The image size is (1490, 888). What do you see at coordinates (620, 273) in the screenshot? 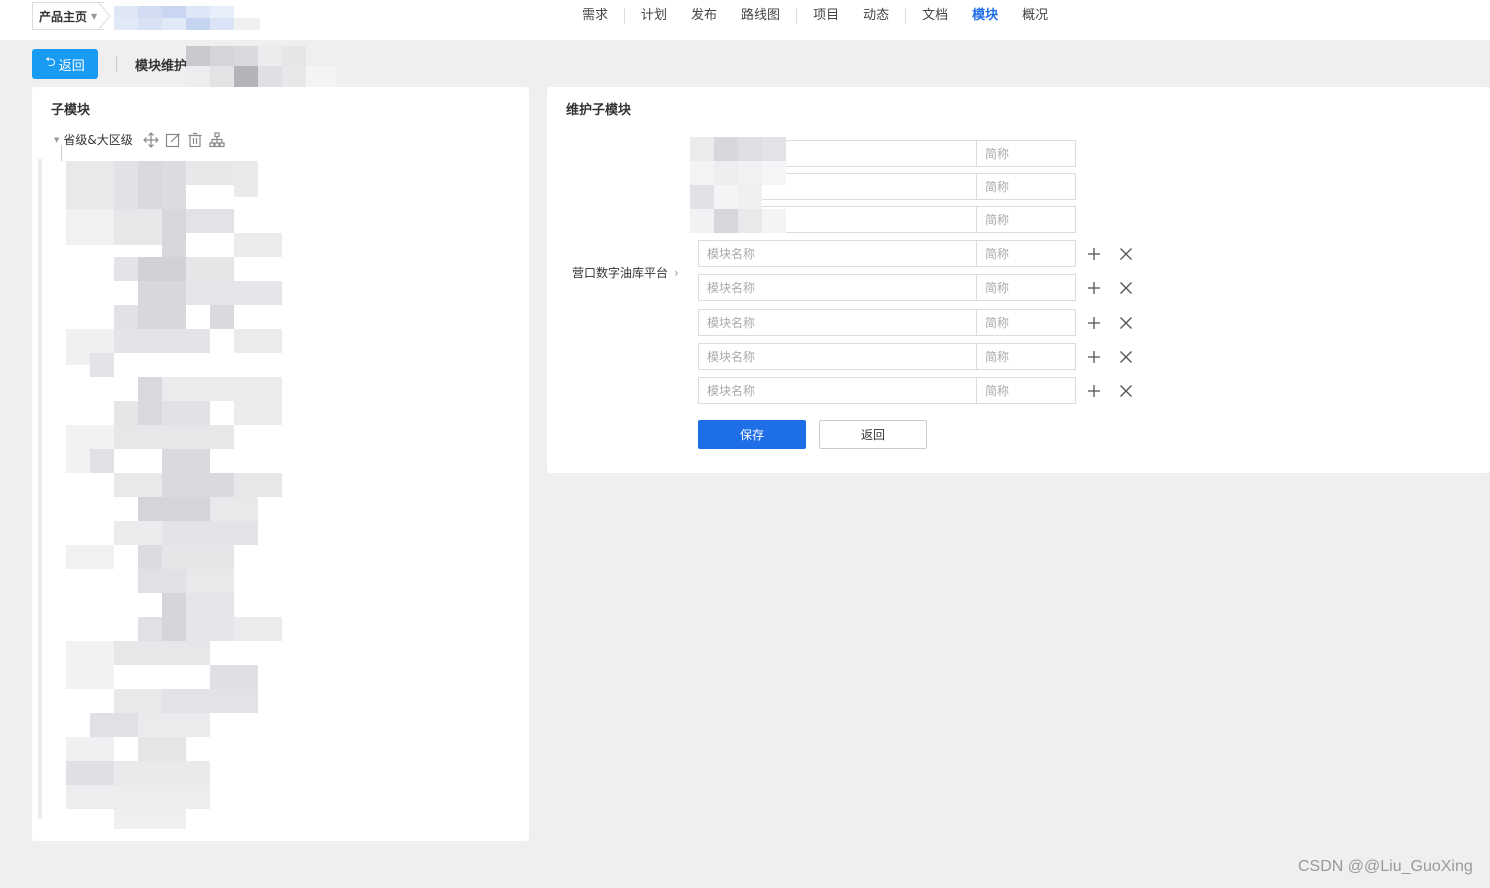
I see `parent-module-name: 营口数字油库平台` at bounding box center [620, 273].